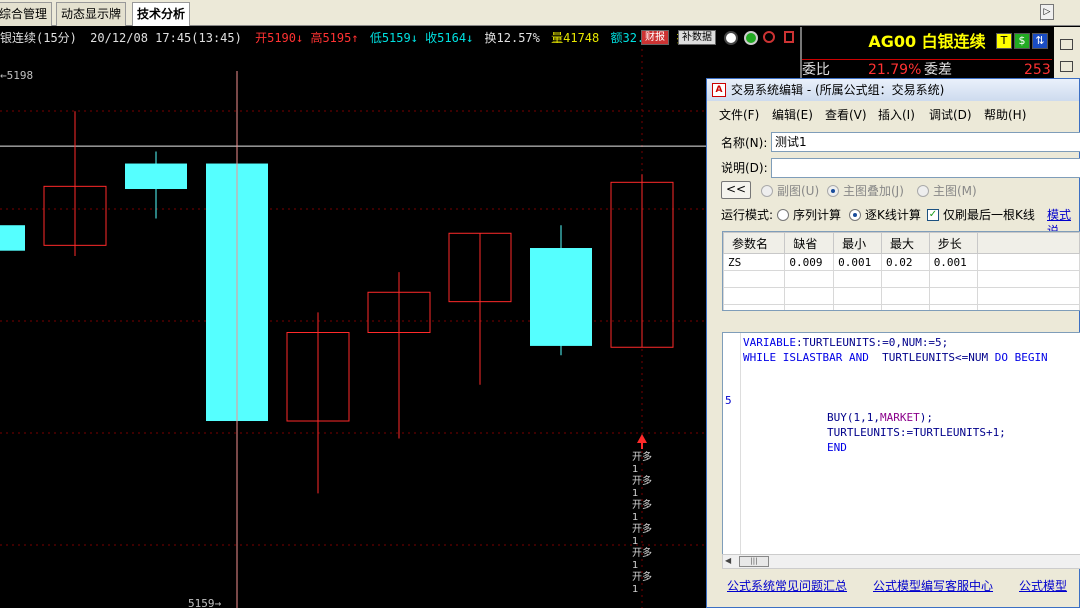 This screenshot has height=608, width=1080. What do you see at coordinates (1066, 44) in the screenshot?
I see `panel-icon-a` at bounding box center [1066, 44].